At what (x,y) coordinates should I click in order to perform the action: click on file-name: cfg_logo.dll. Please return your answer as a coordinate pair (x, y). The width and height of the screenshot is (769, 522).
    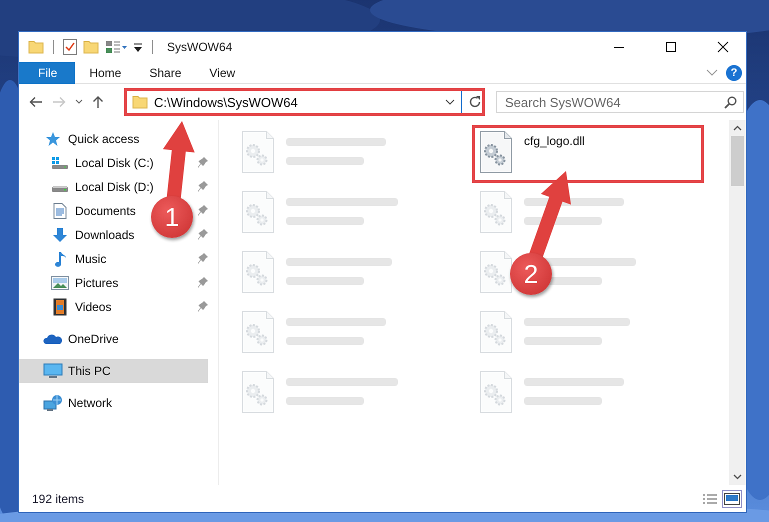
    Looking at the image, I should click on (554, 141).